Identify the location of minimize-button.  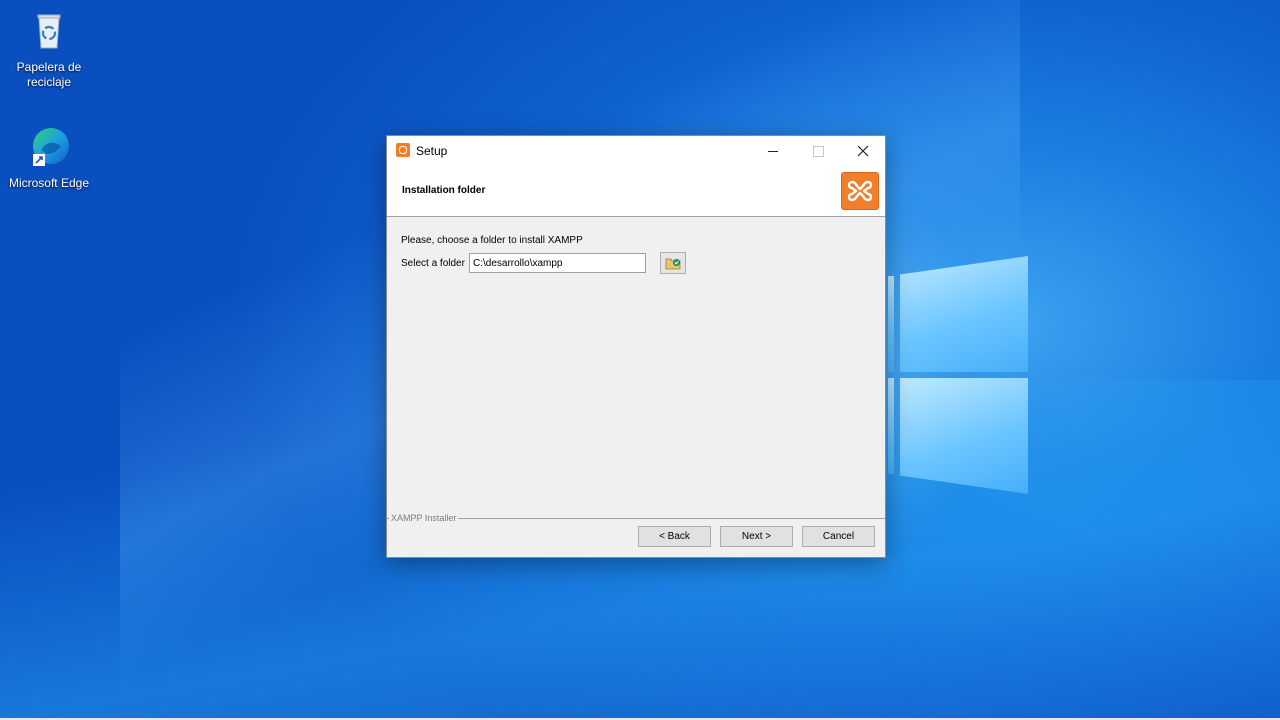
(773, 151).